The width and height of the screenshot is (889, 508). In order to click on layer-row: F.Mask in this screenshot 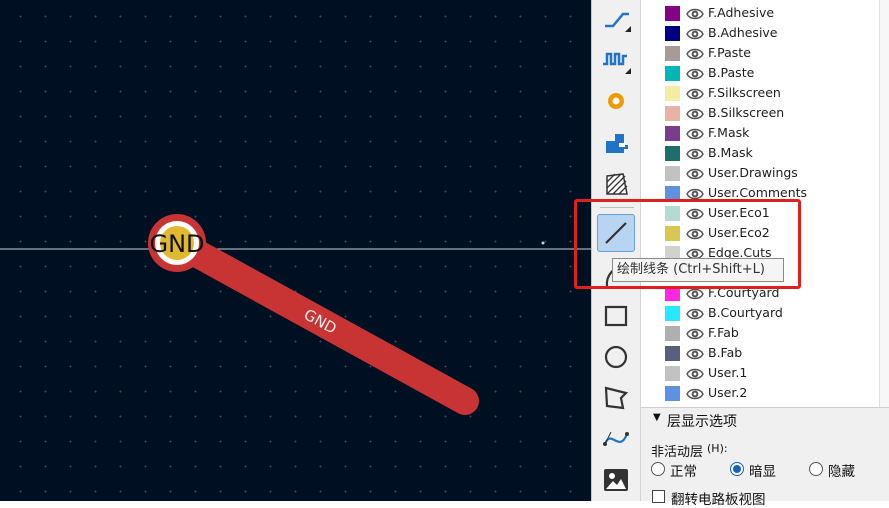, I will do `click(765, 134)`.